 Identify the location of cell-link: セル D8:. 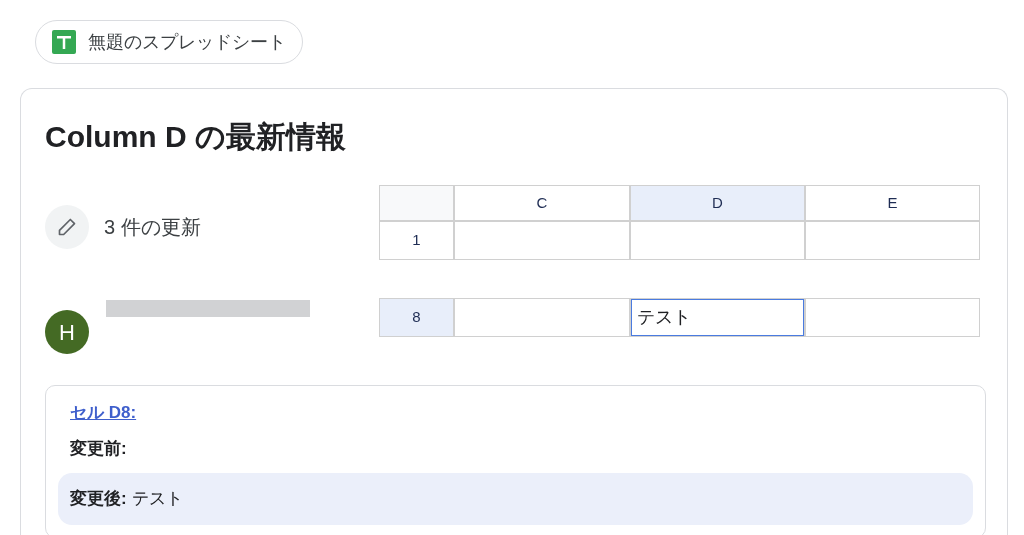
(103, 412).